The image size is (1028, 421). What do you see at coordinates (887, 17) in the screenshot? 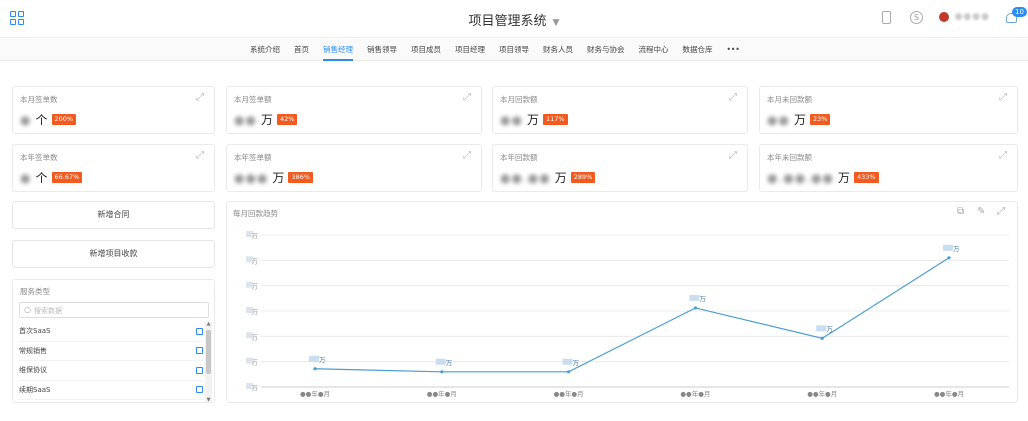
I see `mobile-icon` at bounding box center [887, 17].